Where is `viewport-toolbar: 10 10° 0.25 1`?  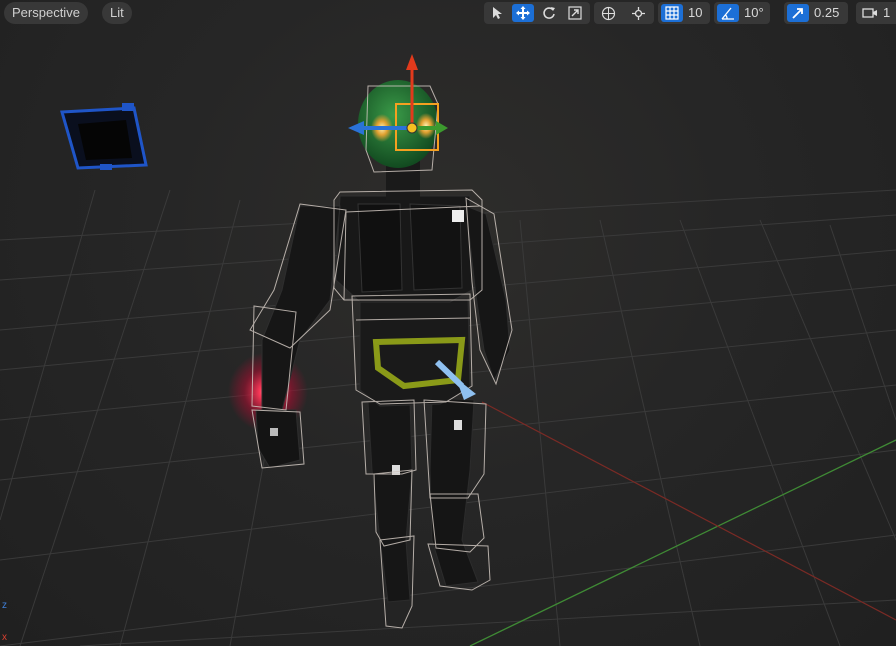 viewport-toolbar: 10 10° 0.25 1 is located at coordinates (448, 13).